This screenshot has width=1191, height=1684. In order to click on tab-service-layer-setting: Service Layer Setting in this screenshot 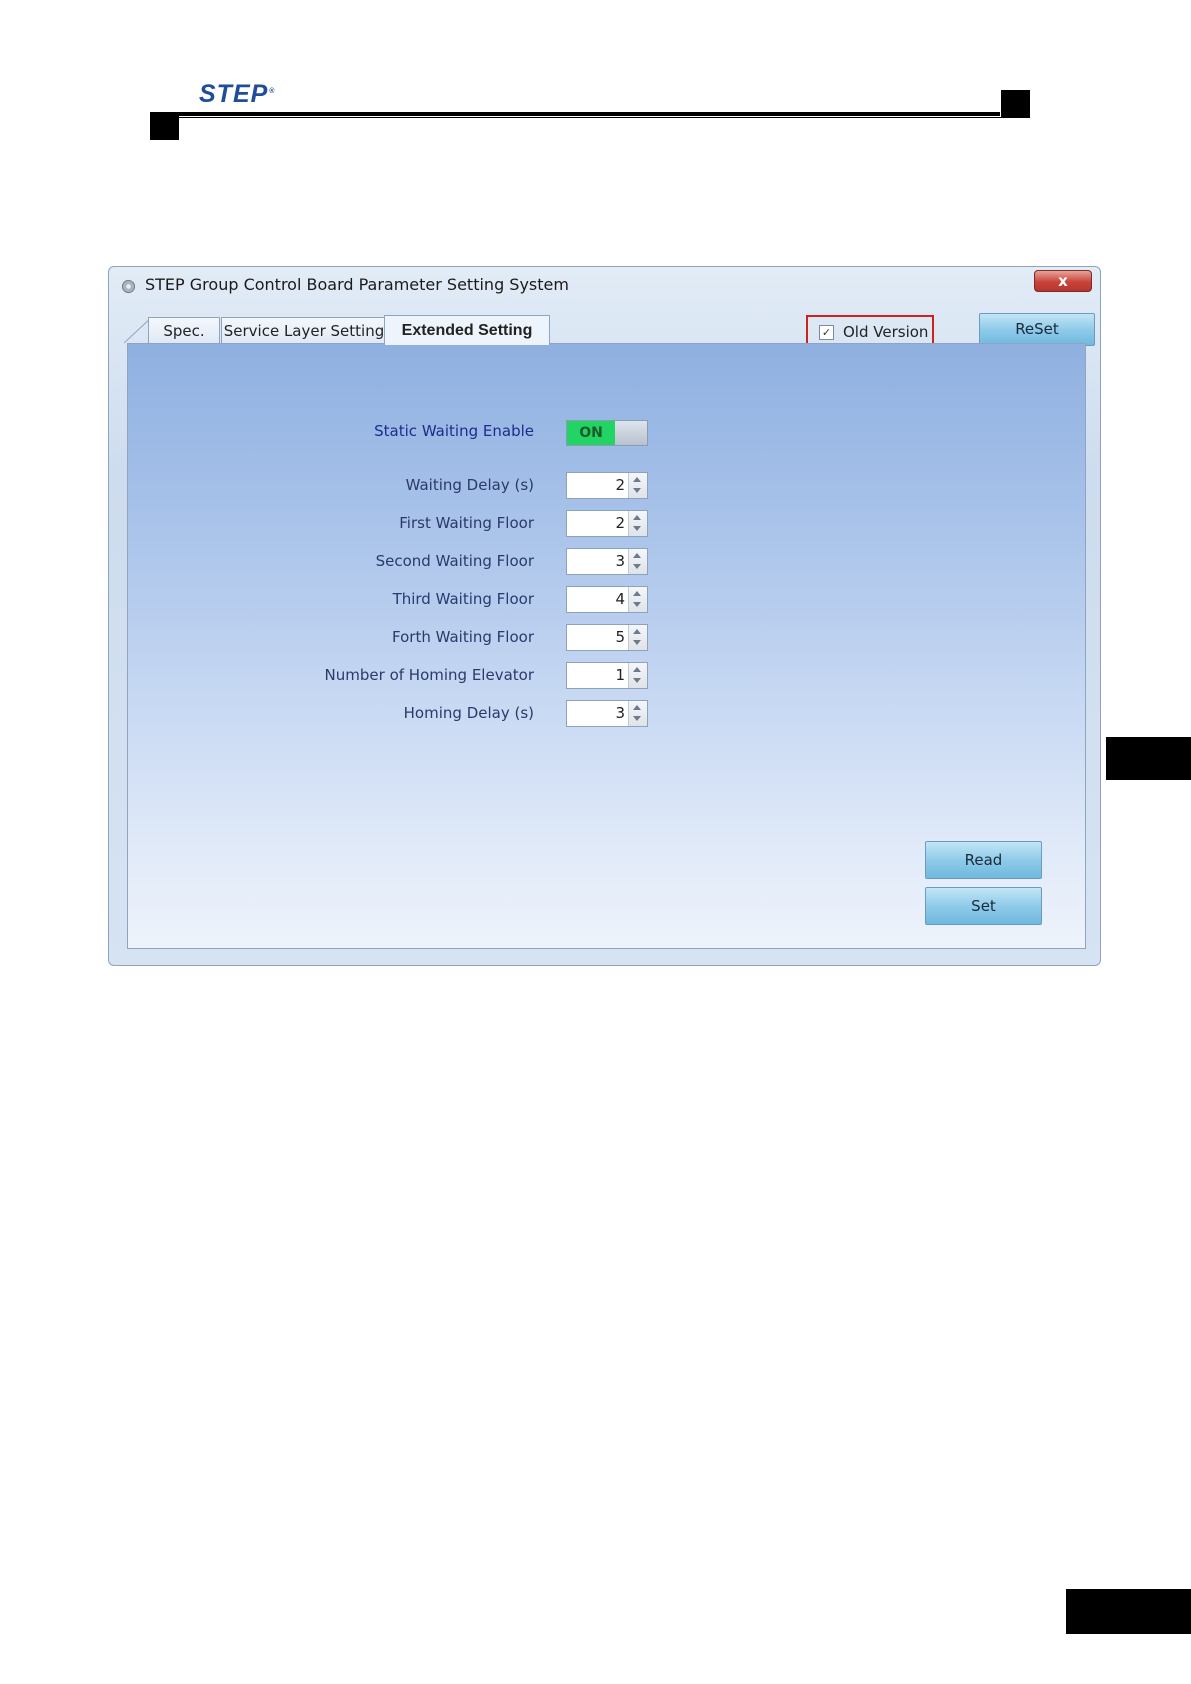, I will do `click(304, 330)`.